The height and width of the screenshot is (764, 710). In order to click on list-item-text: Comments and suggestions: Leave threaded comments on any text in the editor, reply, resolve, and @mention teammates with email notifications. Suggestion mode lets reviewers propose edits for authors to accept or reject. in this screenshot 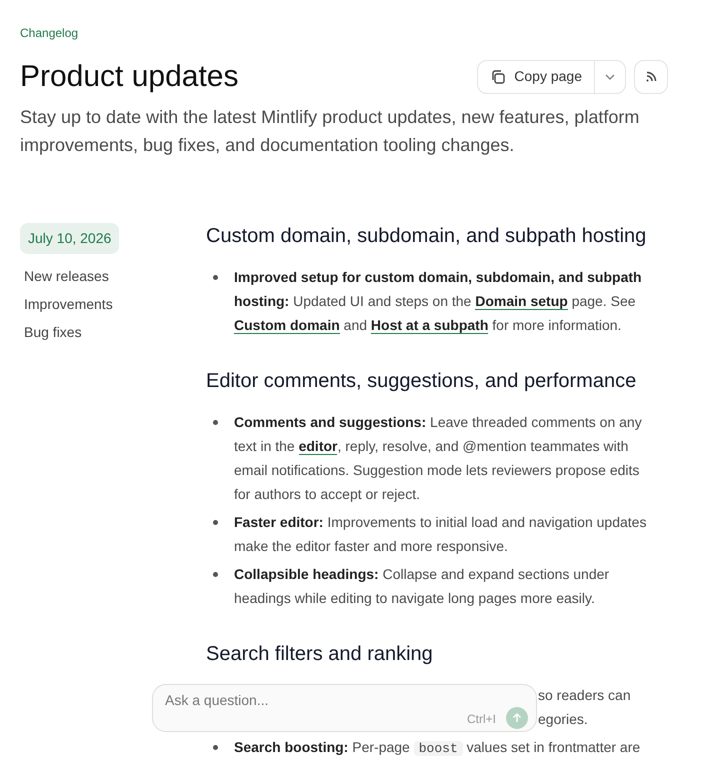, I will do `click(438, 458)`.